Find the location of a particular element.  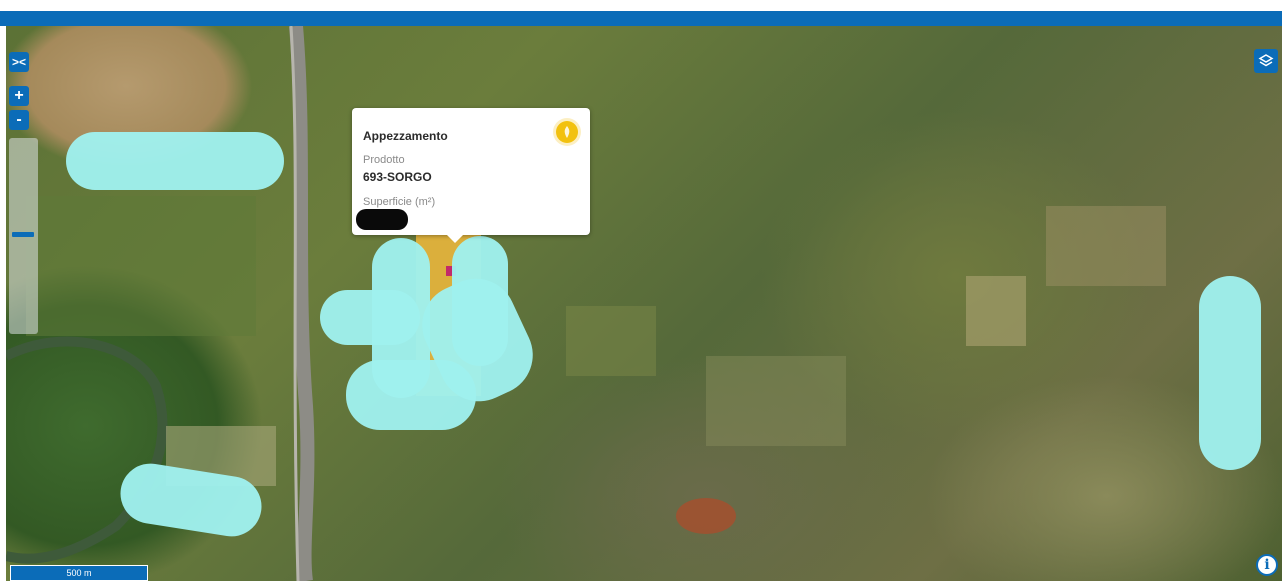

zoom-out-button: - is located at coordinates (19, 120).